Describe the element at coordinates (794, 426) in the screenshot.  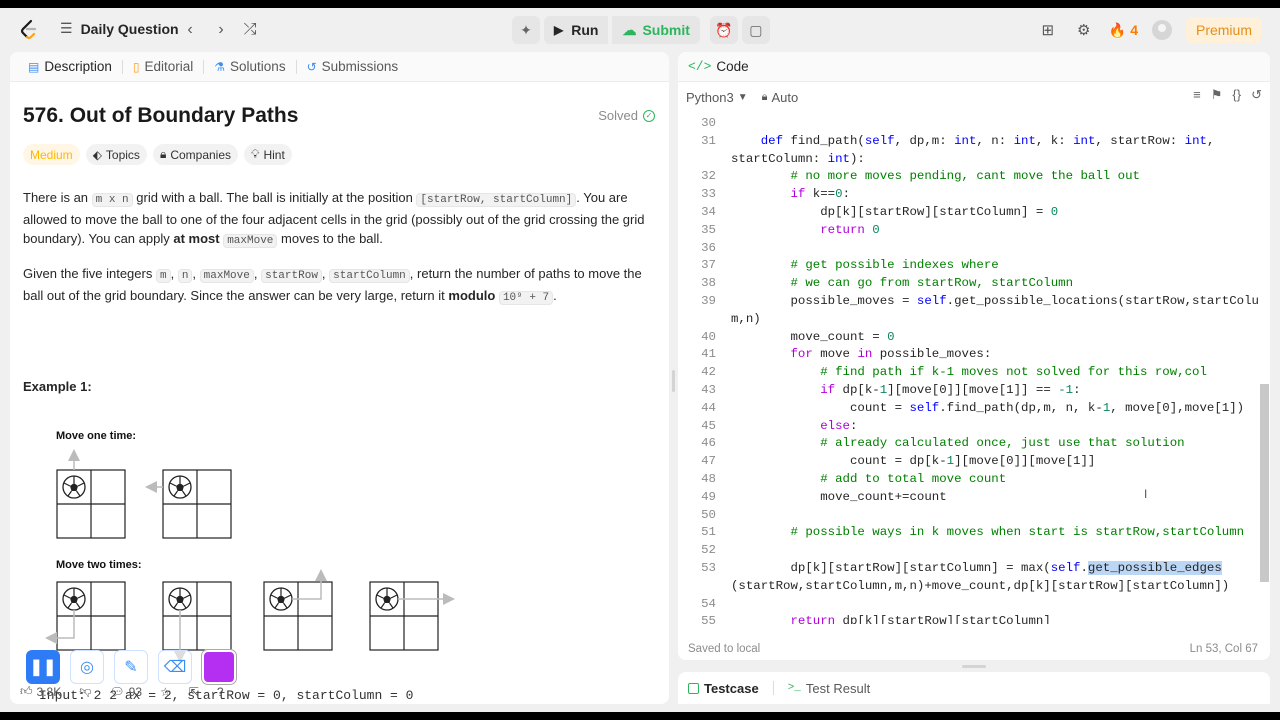
I see `code-line: else:` at that location.